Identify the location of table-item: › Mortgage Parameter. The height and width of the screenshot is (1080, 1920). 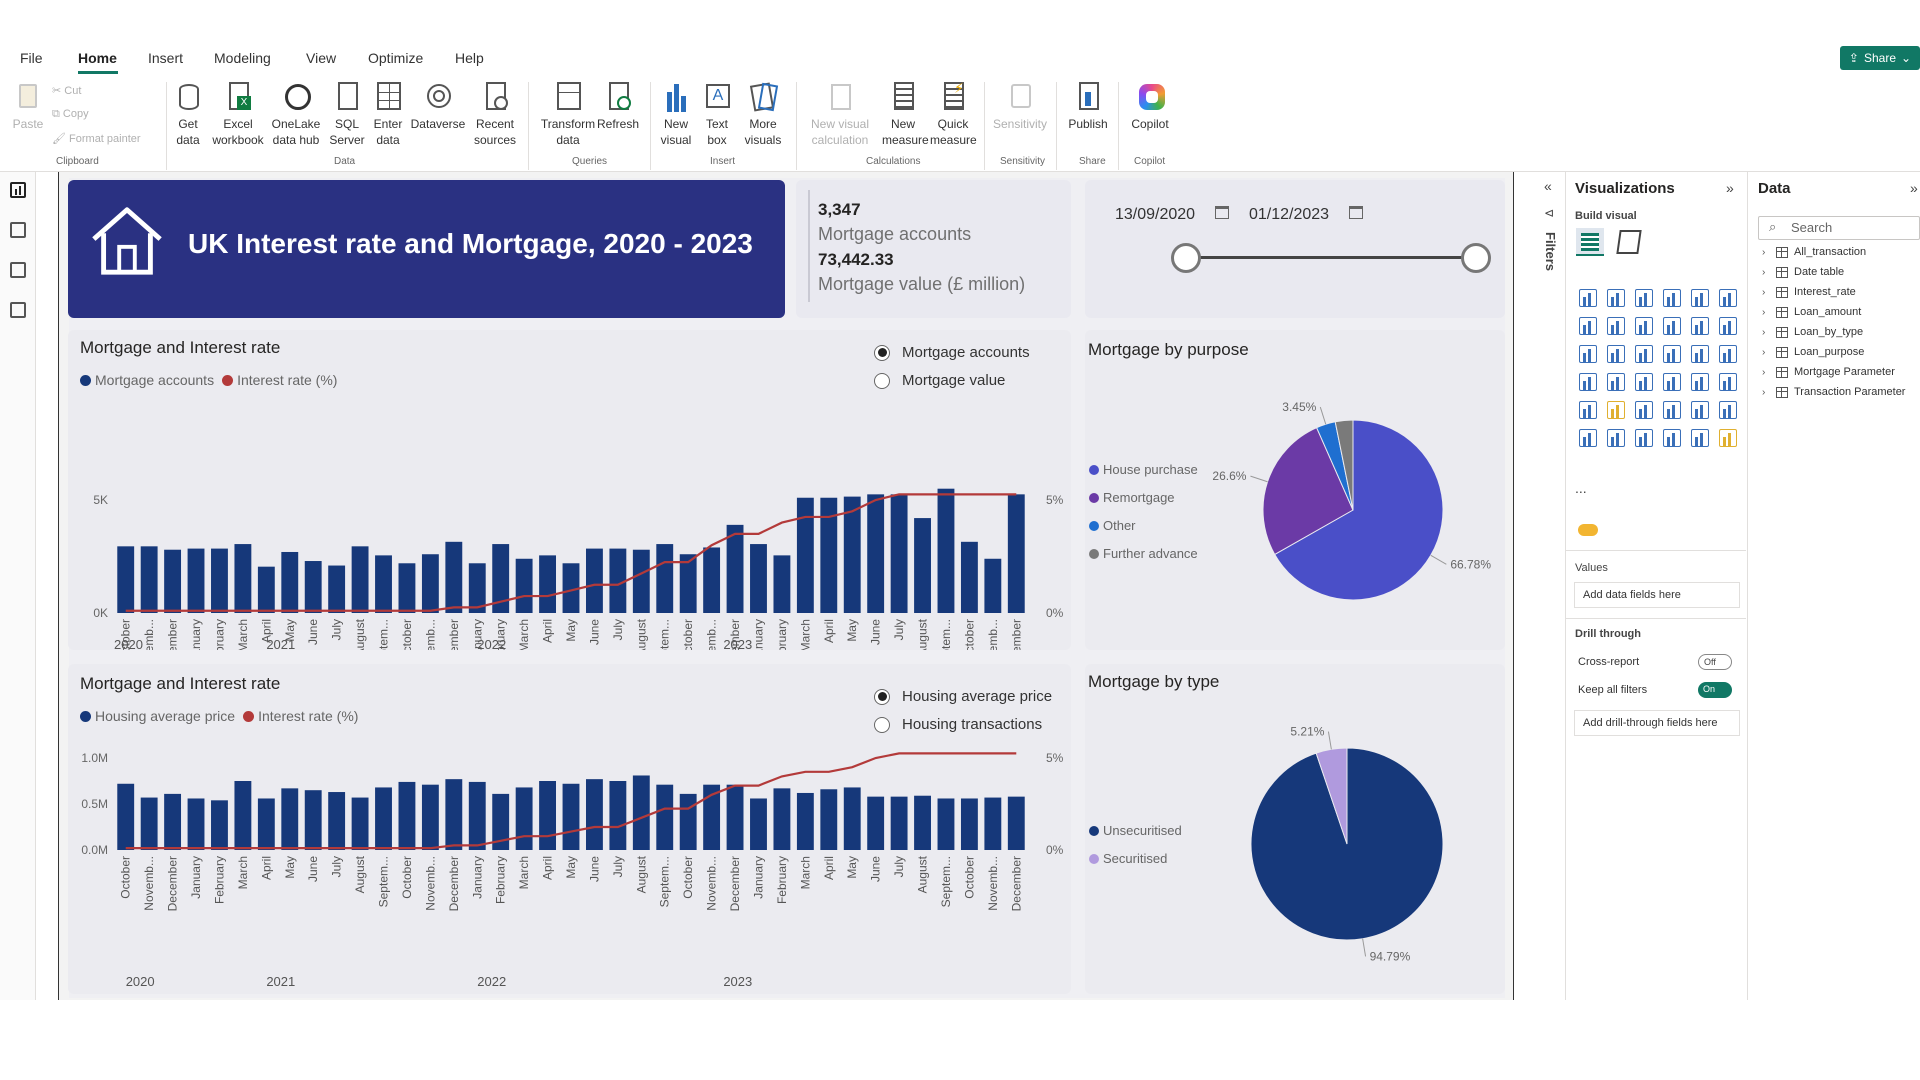
(1828, 372).